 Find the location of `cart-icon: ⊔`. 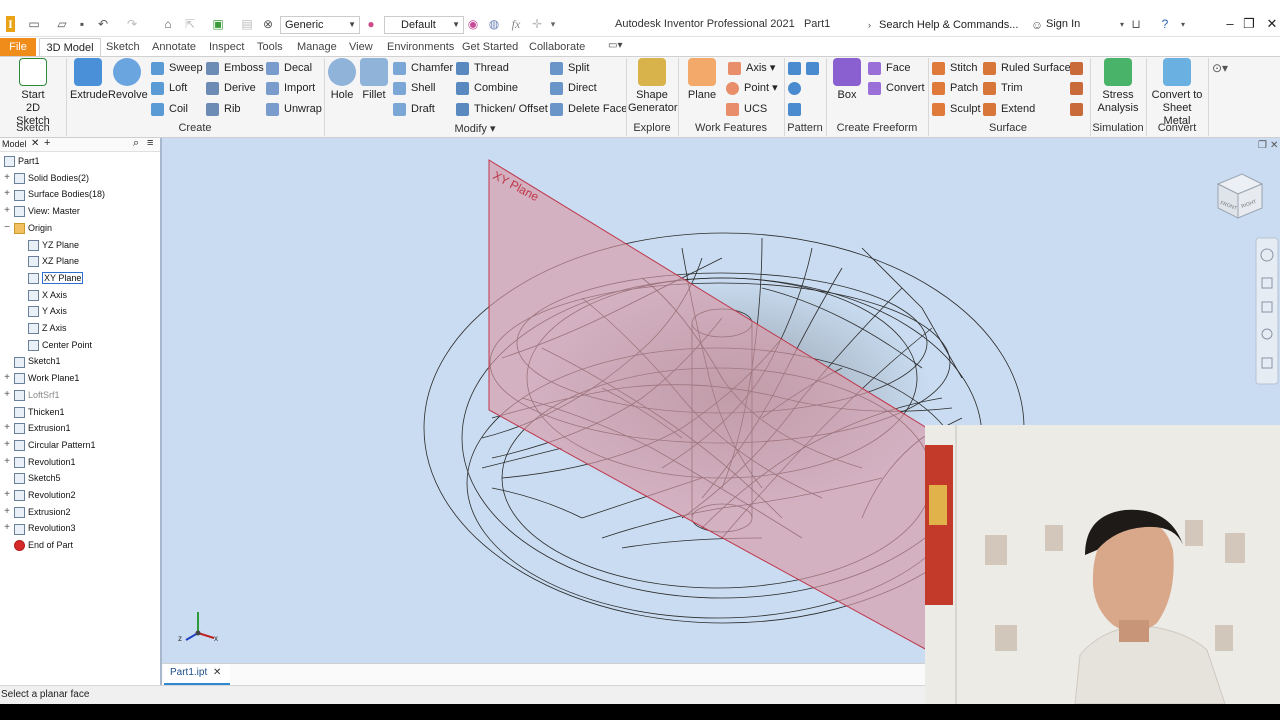

cart-icon: ⊔ is located at coordinates (1136, 24).